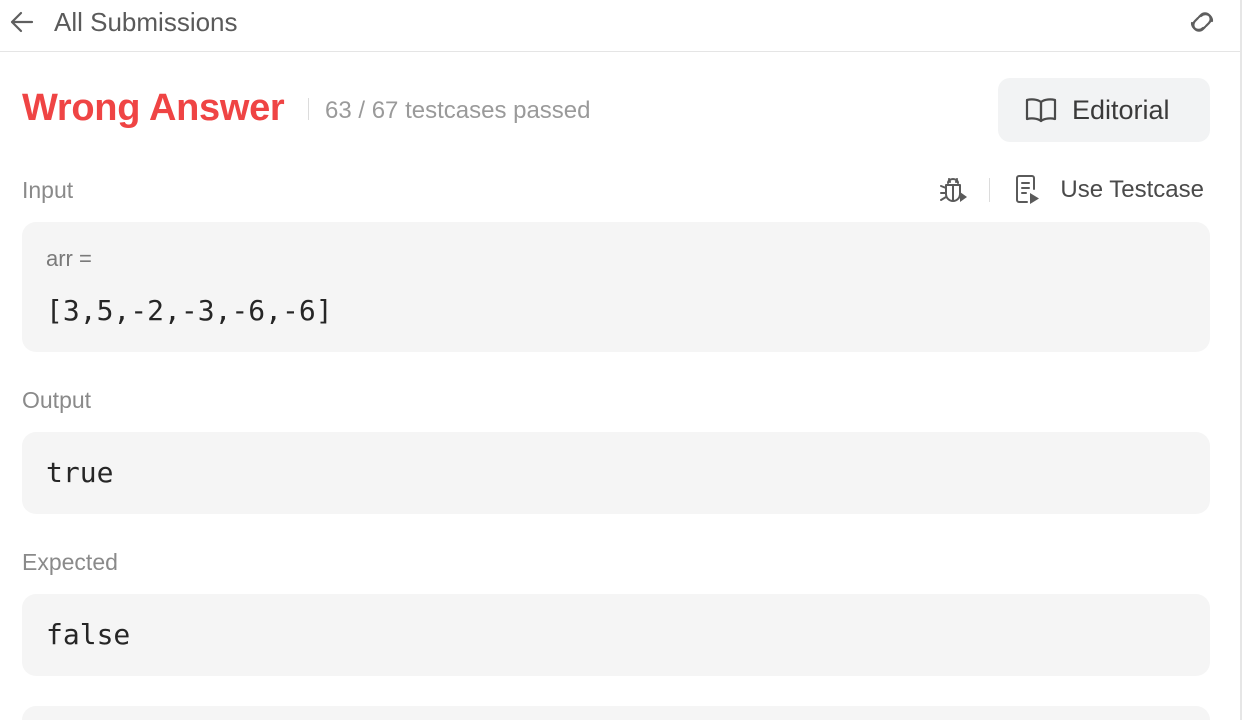  Describe the element at coordinates (616, 635) in the screenshot. I see `expected-box: false` at that location.